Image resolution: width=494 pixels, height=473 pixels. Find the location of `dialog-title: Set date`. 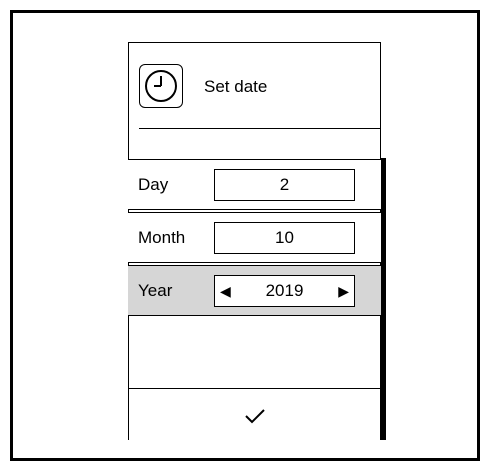

dialog-title: Set date is located at coordinates (236, 86).